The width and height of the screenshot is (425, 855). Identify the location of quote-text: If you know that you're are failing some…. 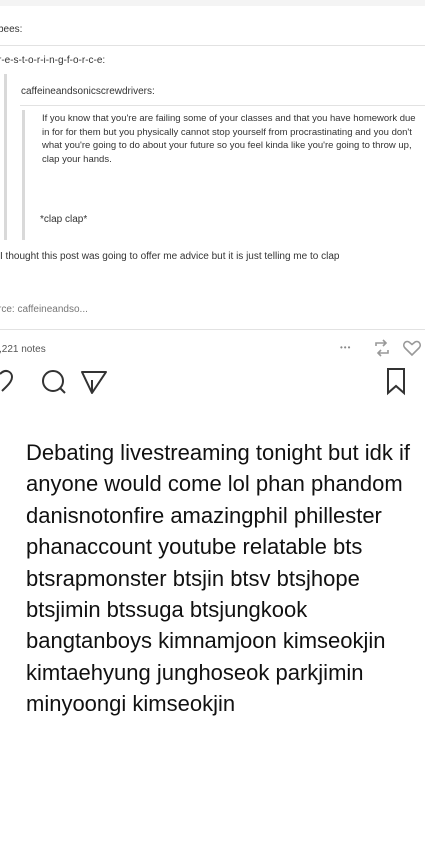
(229, 139).